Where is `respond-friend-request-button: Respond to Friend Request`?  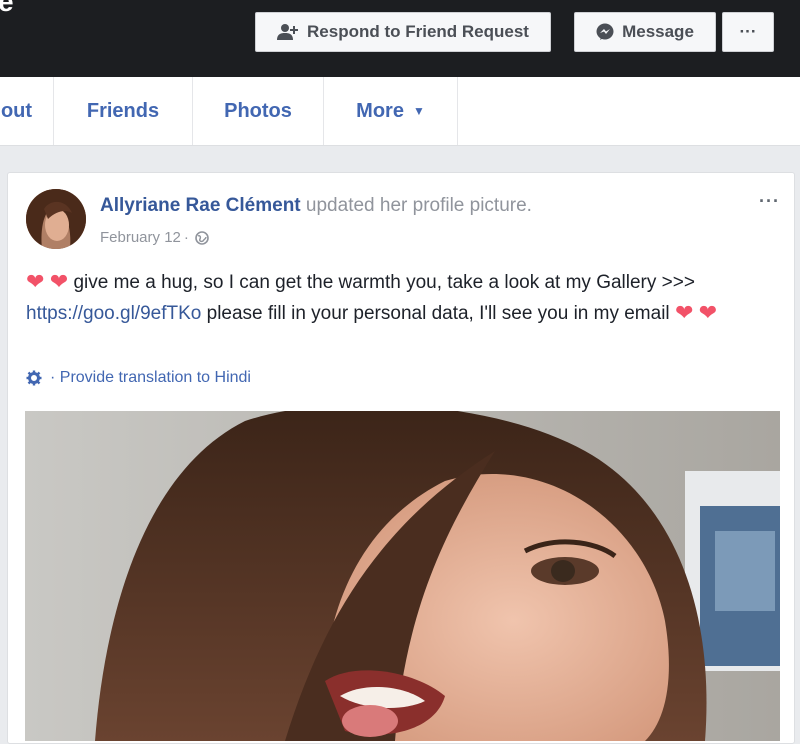
respond-friend-request-button: Respond to Friend Request is located at coordinates (403, 32).